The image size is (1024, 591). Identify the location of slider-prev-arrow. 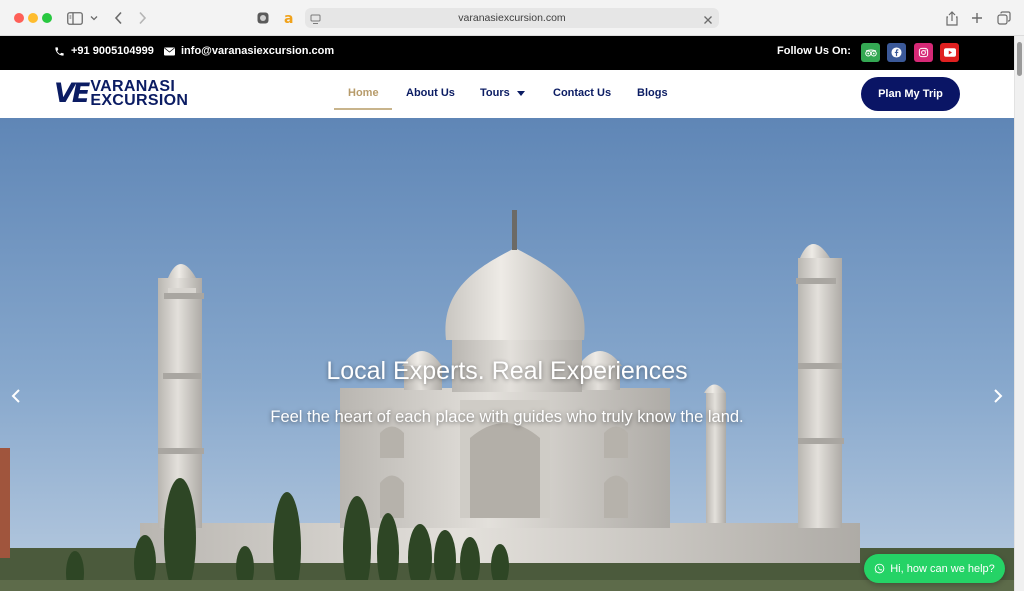
(16, 396).